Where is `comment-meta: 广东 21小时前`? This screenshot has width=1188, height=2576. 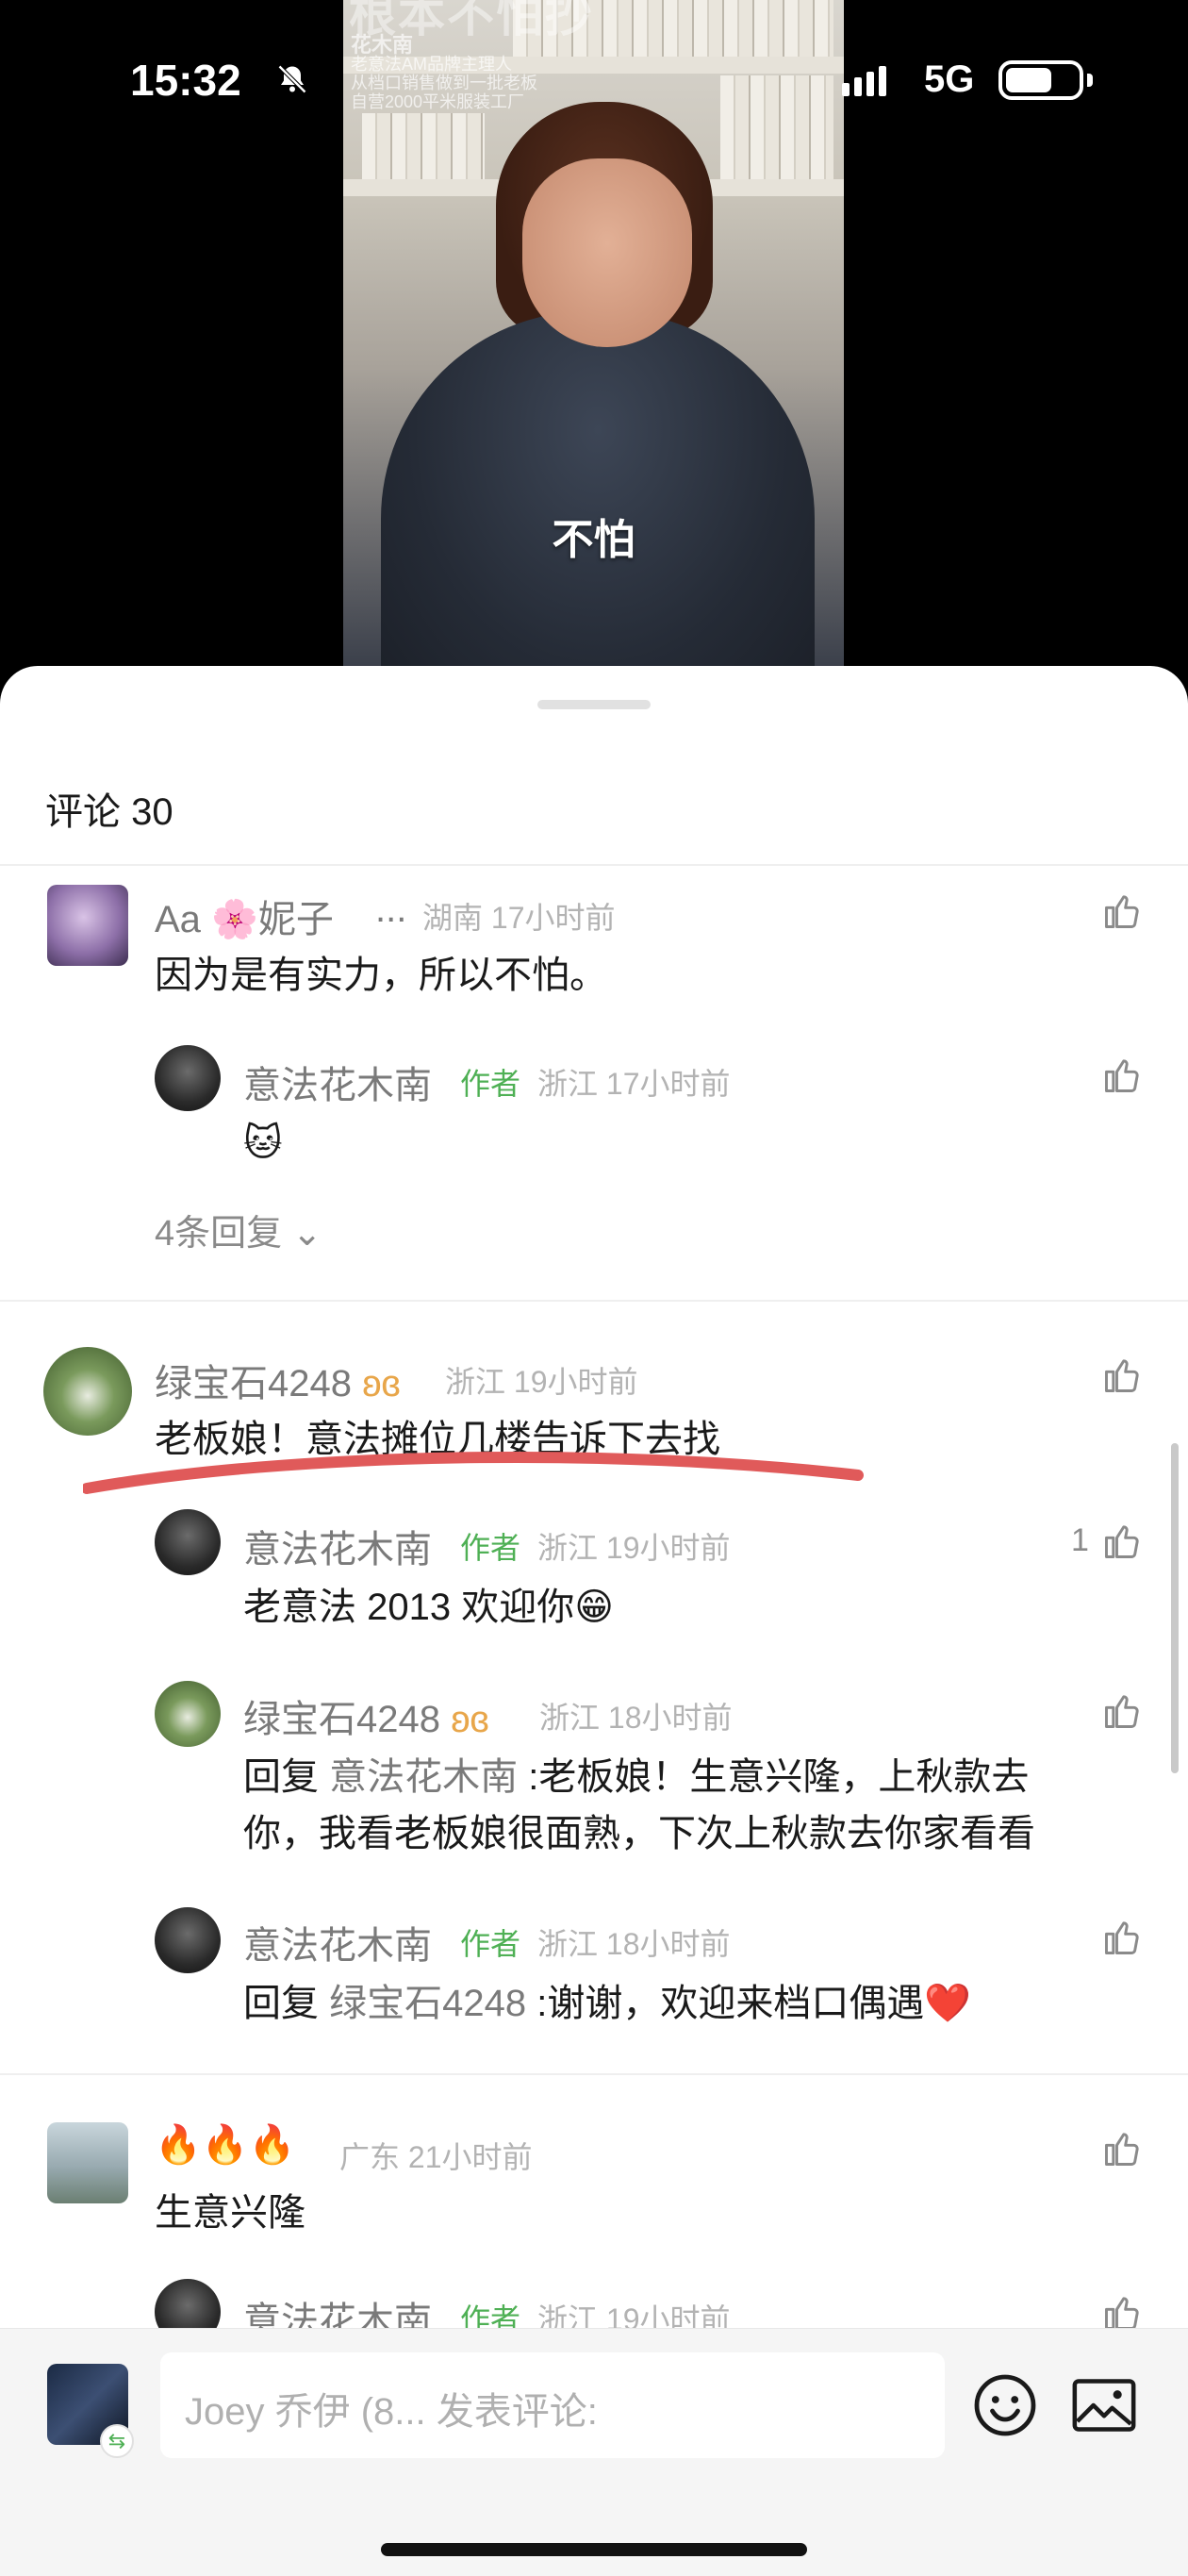 comment-meta: 广东 21小时前 is located at coordinates (436, 2157).